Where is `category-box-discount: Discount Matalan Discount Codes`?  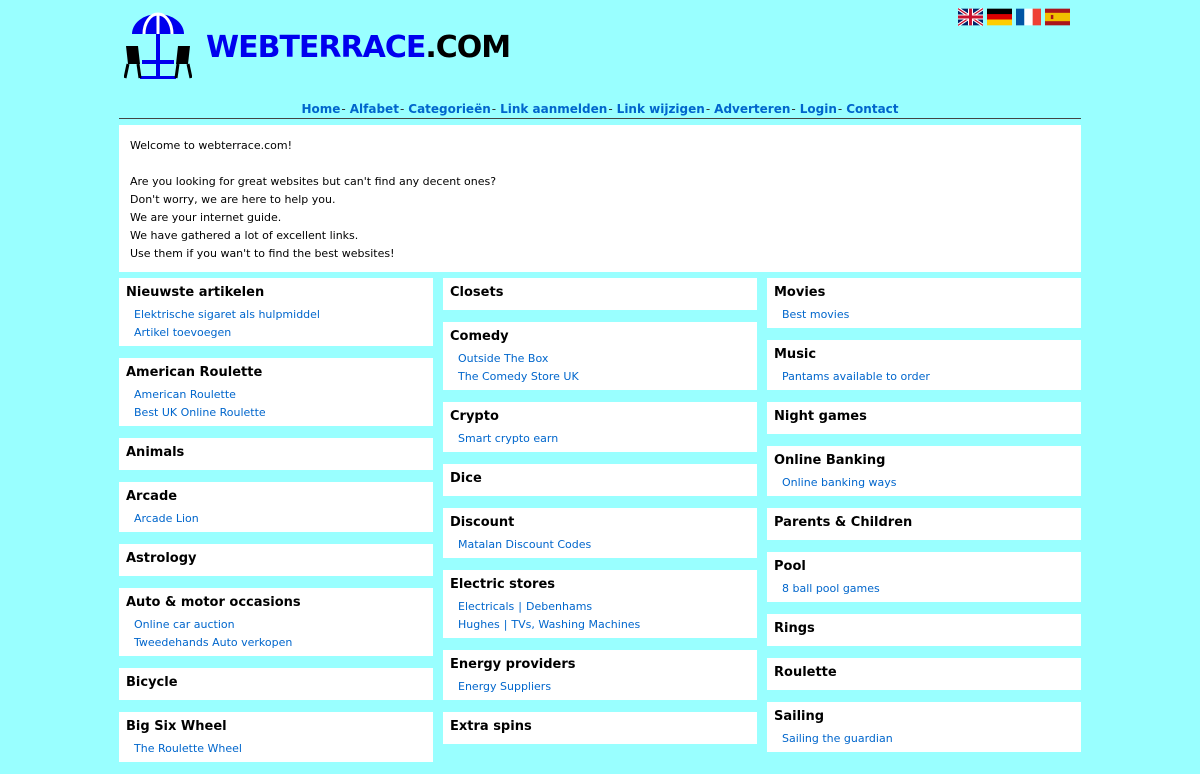 category-box-discount: Discount Matalan Discount Codes is located at coordinates (600, 533).